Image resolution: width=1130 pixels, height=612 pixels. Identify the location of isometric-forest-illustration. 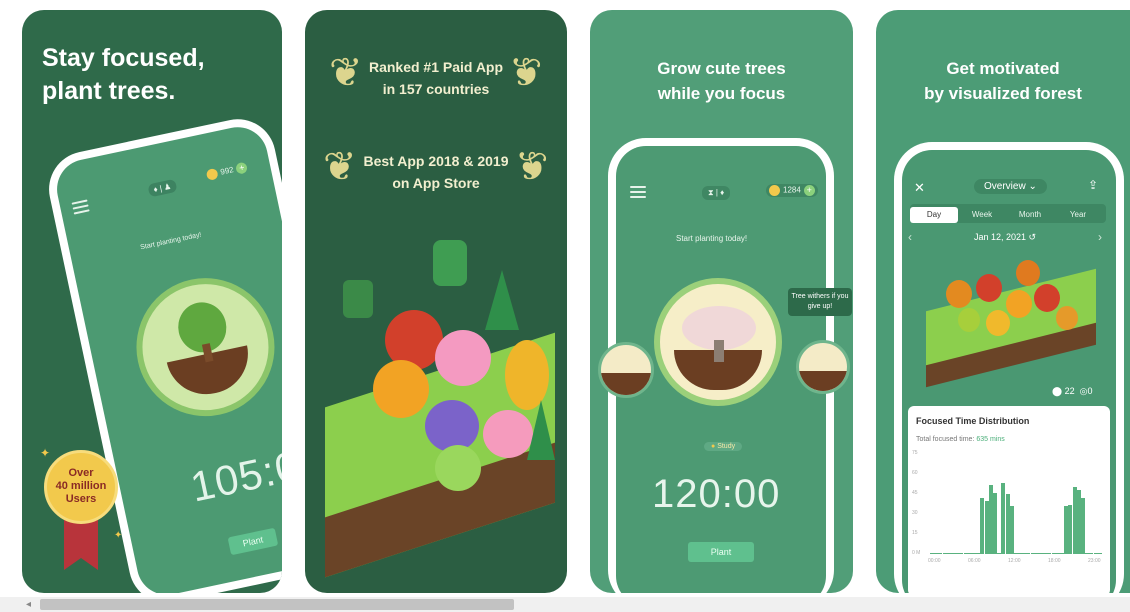
(440, 409).